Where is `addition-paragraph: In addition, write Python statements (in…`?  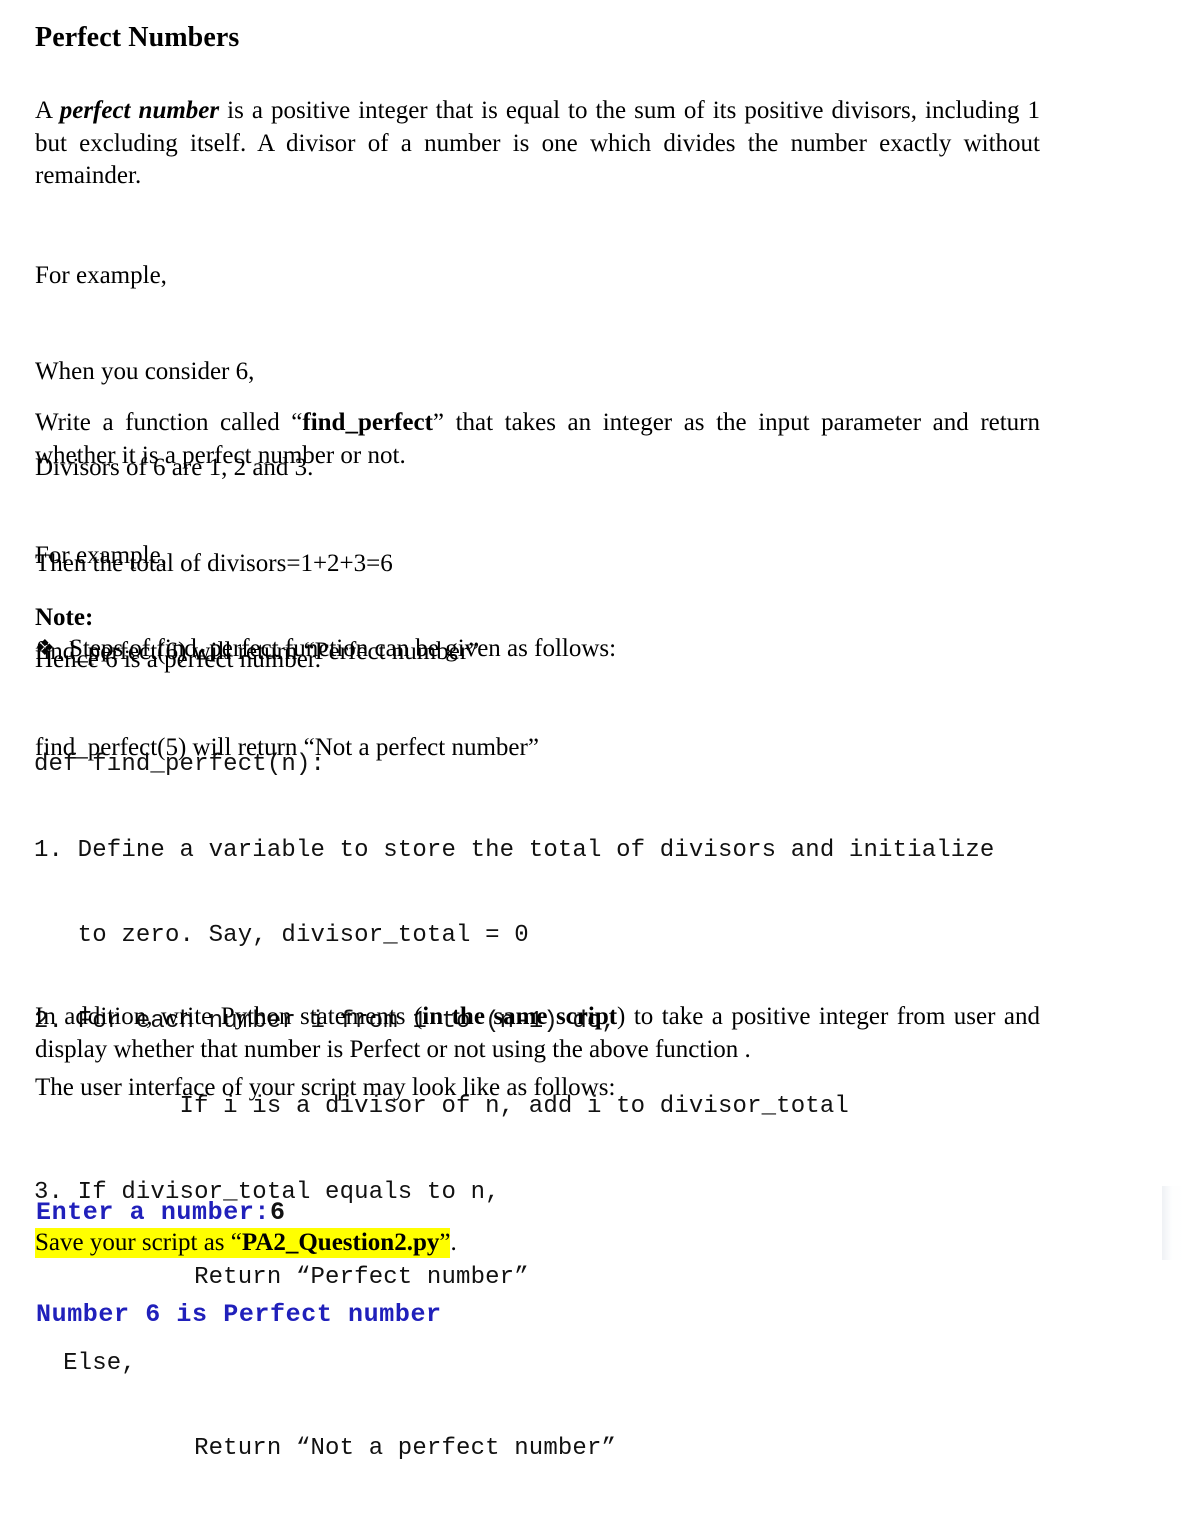 addition-paragraph: In addition, write Python statements (in… is located at coordinates (537, 1033).